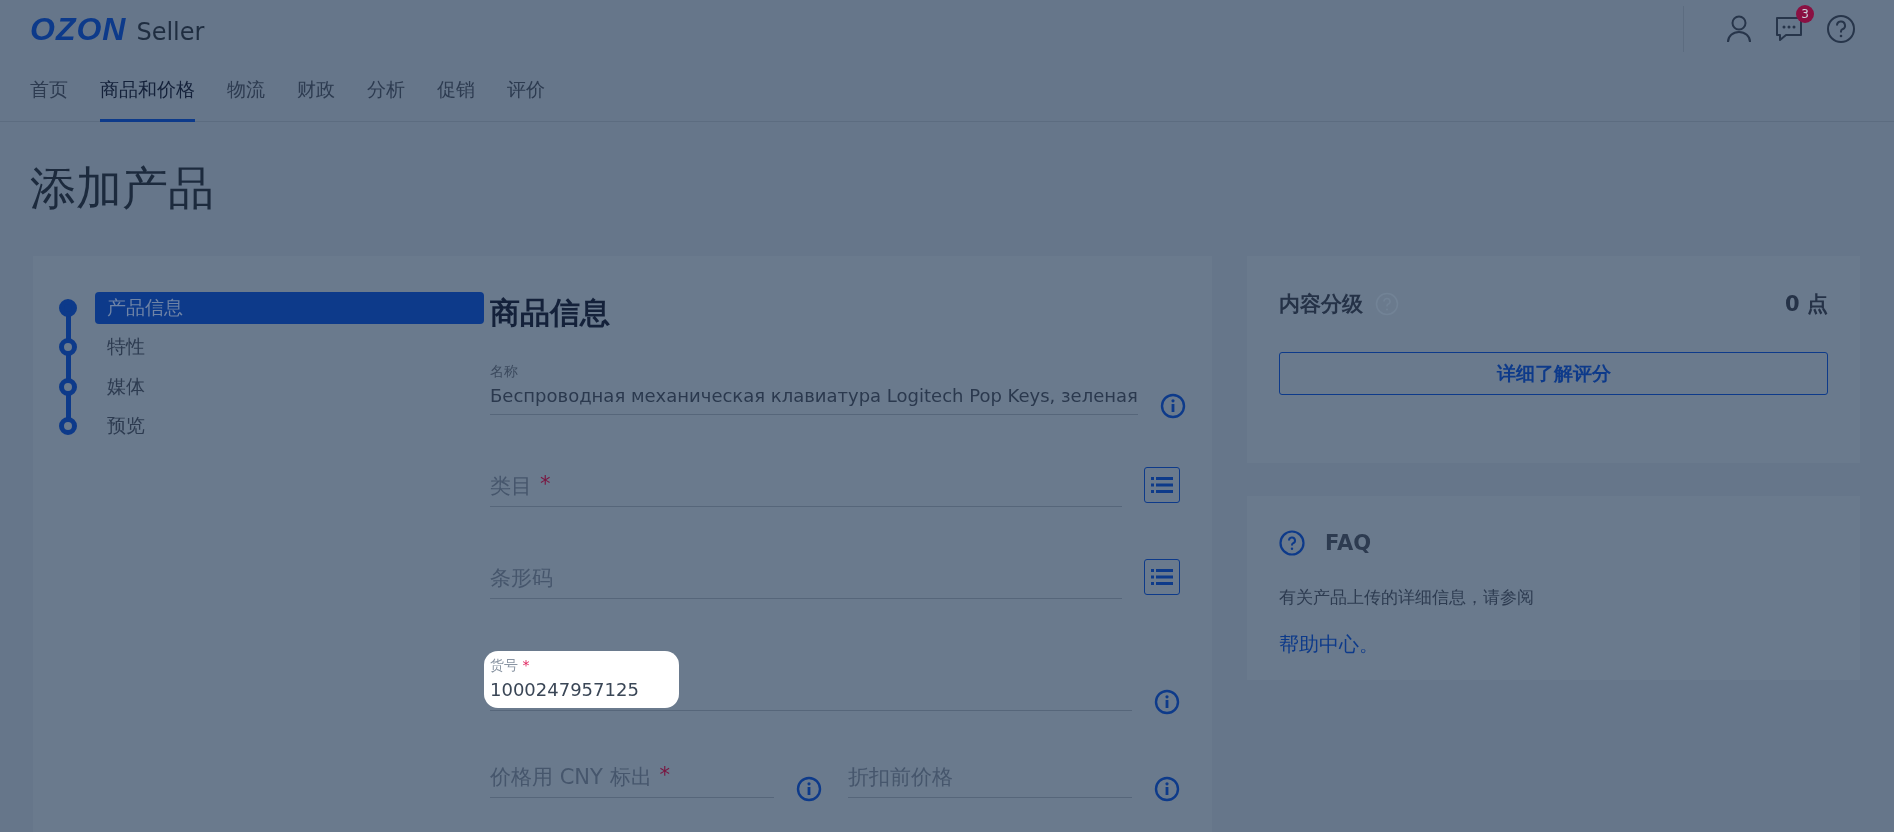 Image resolution: width=1894 pixels, height=832 pixels. What do you see at coordinates (49, 90) in the screenshot?
I see `nav-tab: 首页` at bounding box center [49, 90].